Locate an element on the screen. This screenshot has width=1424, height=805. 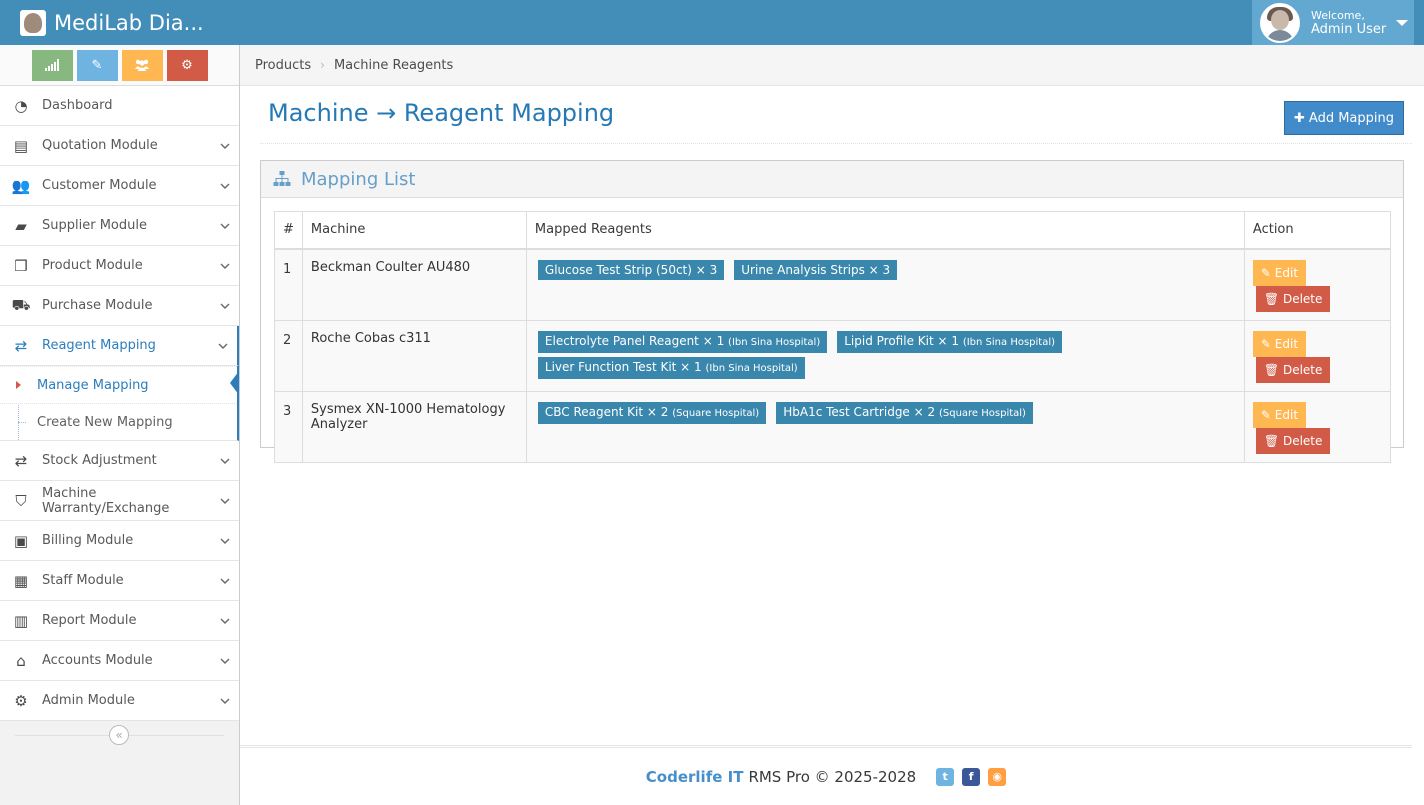
reagent-badge: Urine Analysis Strips × 3 is located at coordinates (816, 269).